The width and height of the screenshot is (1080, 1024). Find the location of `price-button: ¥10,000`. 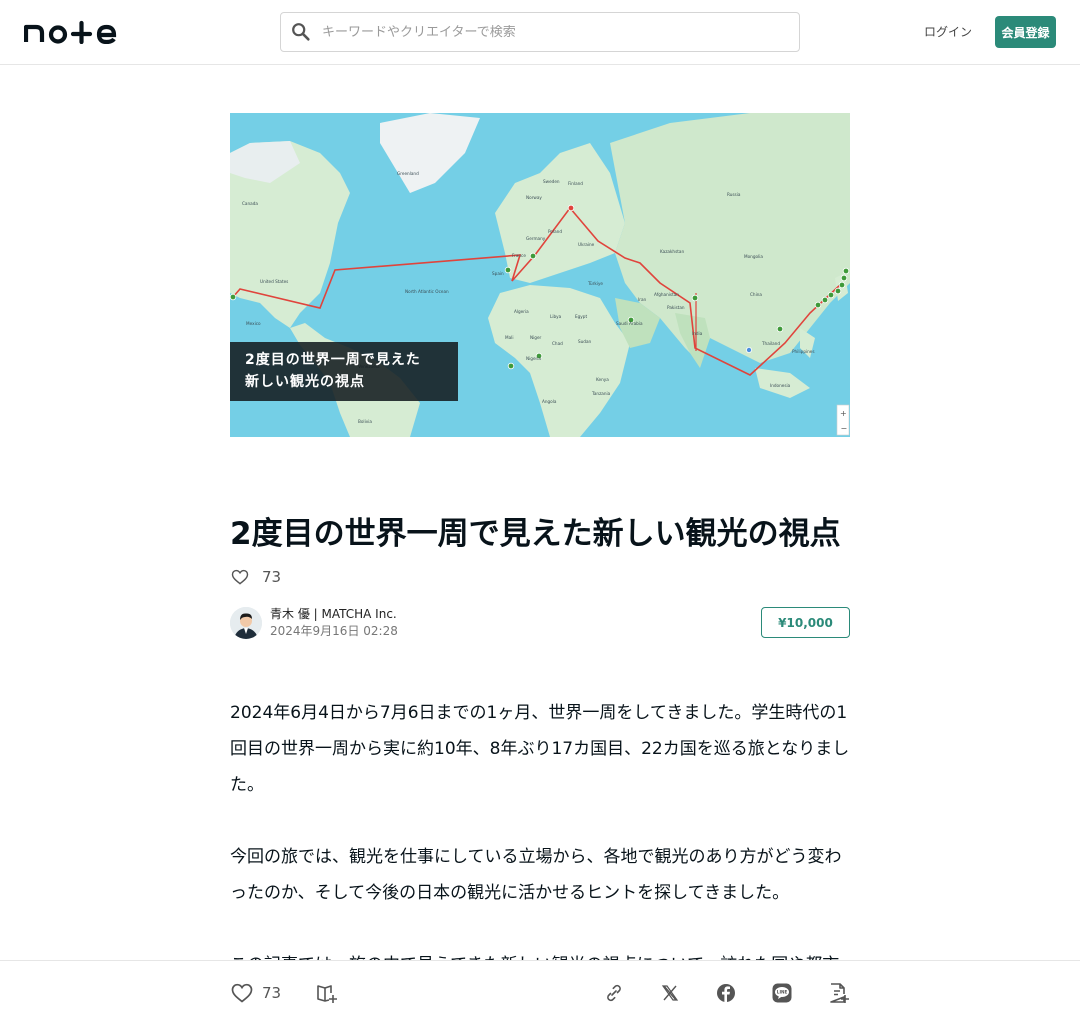

price-button: ¥10,000 is located at coordinates (805, 622).